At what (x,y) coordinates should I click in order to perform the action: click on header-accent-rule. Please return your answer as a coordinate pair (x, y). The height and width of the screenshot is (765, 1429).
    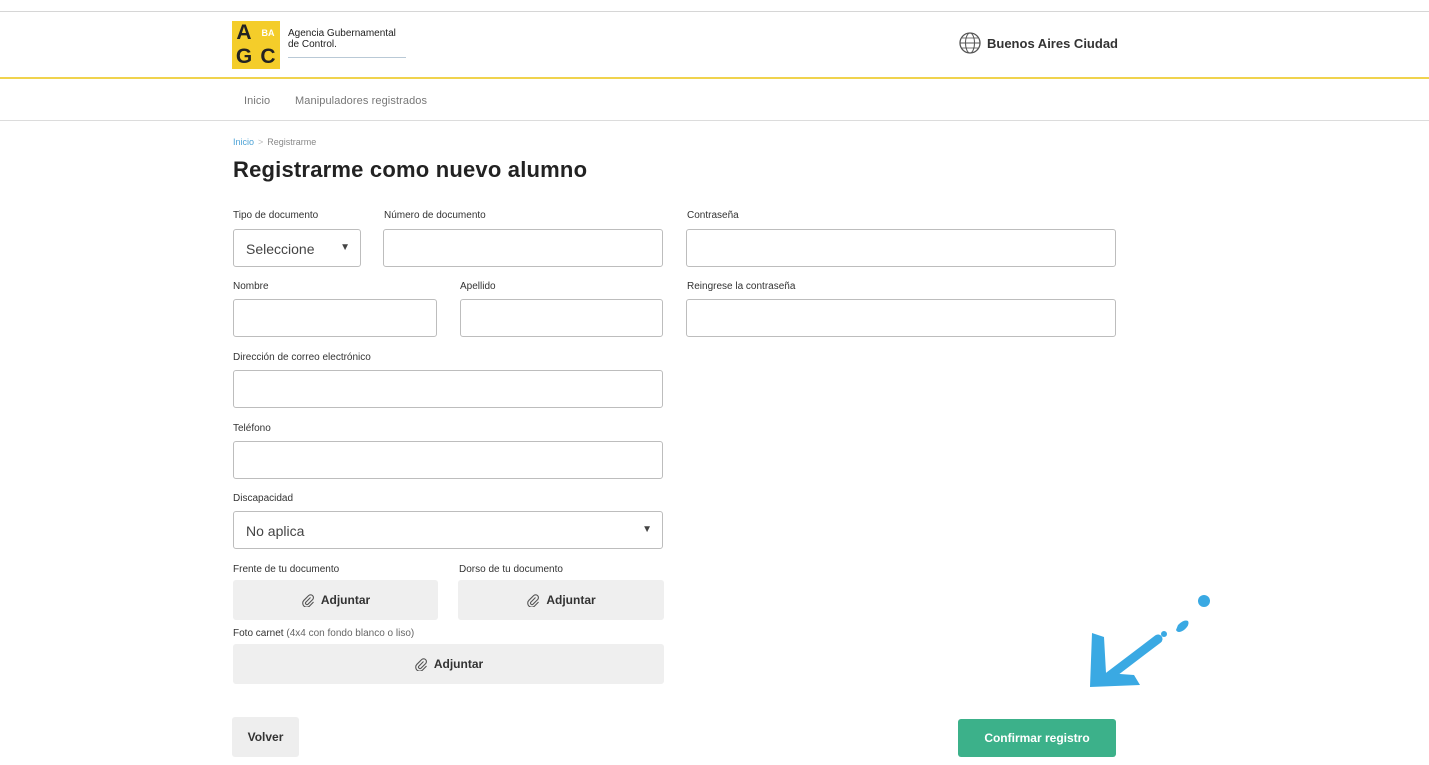
    Looking at the image, I should click on (714, 78).